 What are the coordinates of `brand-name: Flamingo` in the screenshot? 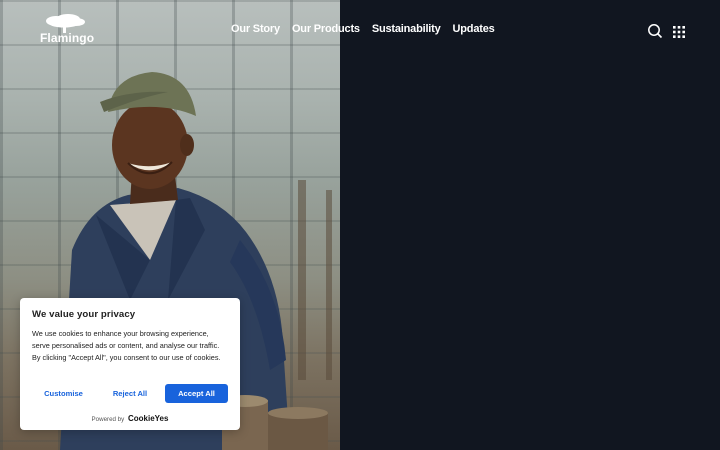 It's located at (67, 38).